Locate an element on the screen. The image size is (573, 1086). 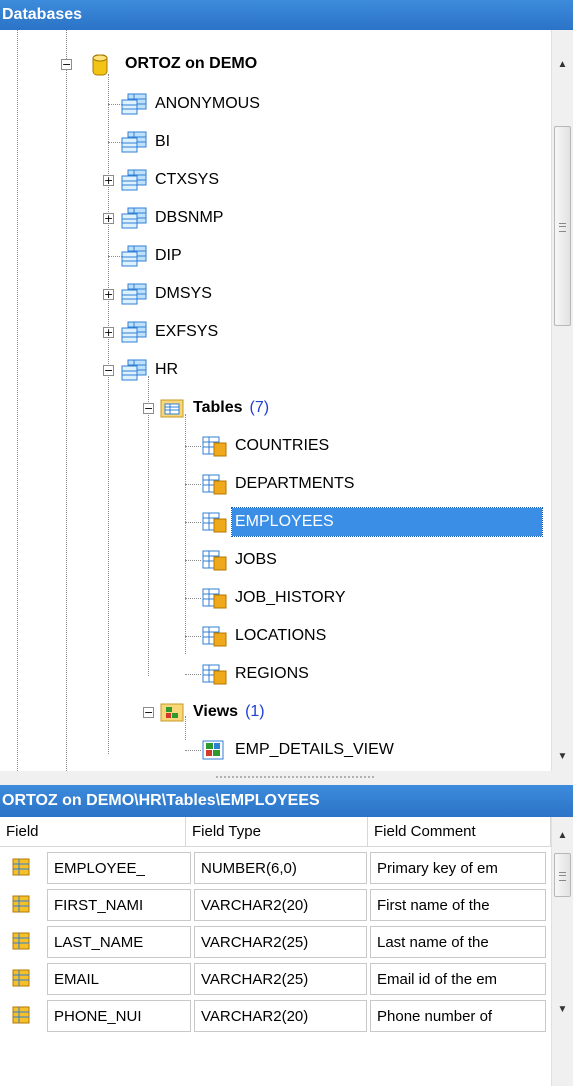
tree-node-table-regions: REGIONS is located at coordinates (256, 674).